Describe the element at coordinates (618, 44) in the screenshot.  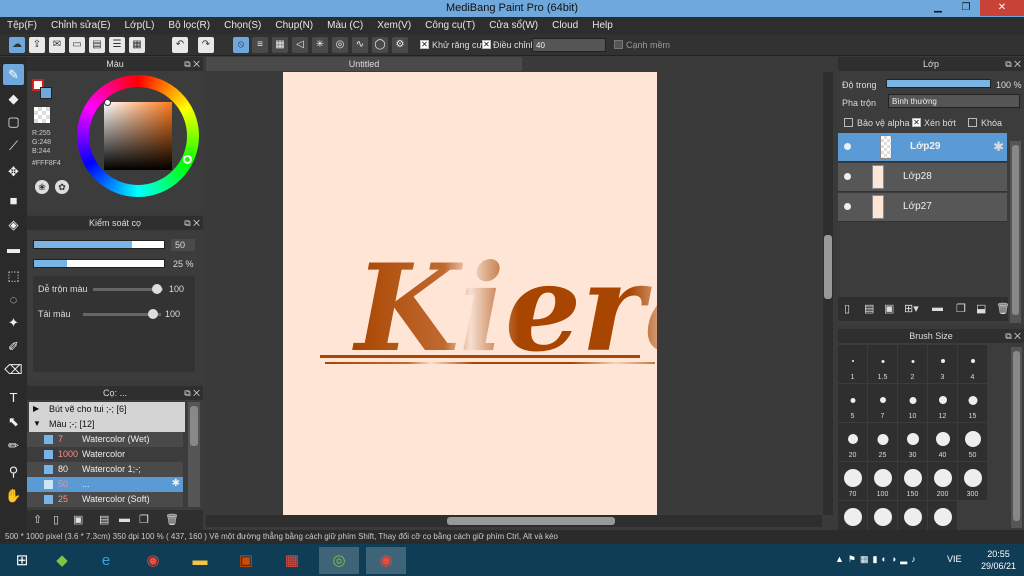
I see `soft-edge-checkbox` at that location.